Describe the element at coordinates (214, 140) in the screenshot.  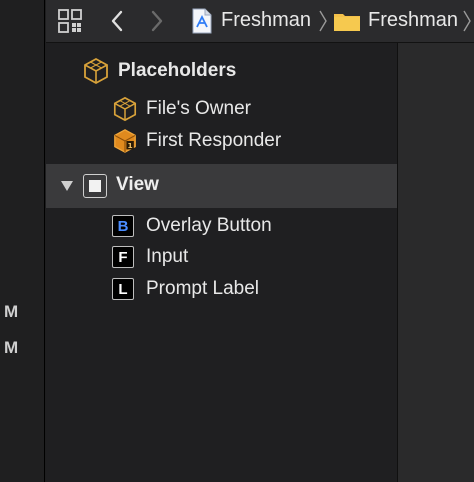
I see `outline-item-label: First Responder` at that location.